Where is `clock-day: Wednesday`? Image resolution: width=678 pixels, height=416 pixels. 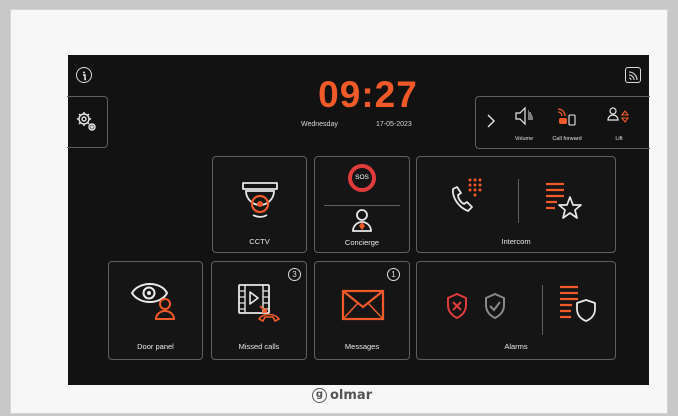 clock-day: Wednesday is located at coordinates (319, 124).